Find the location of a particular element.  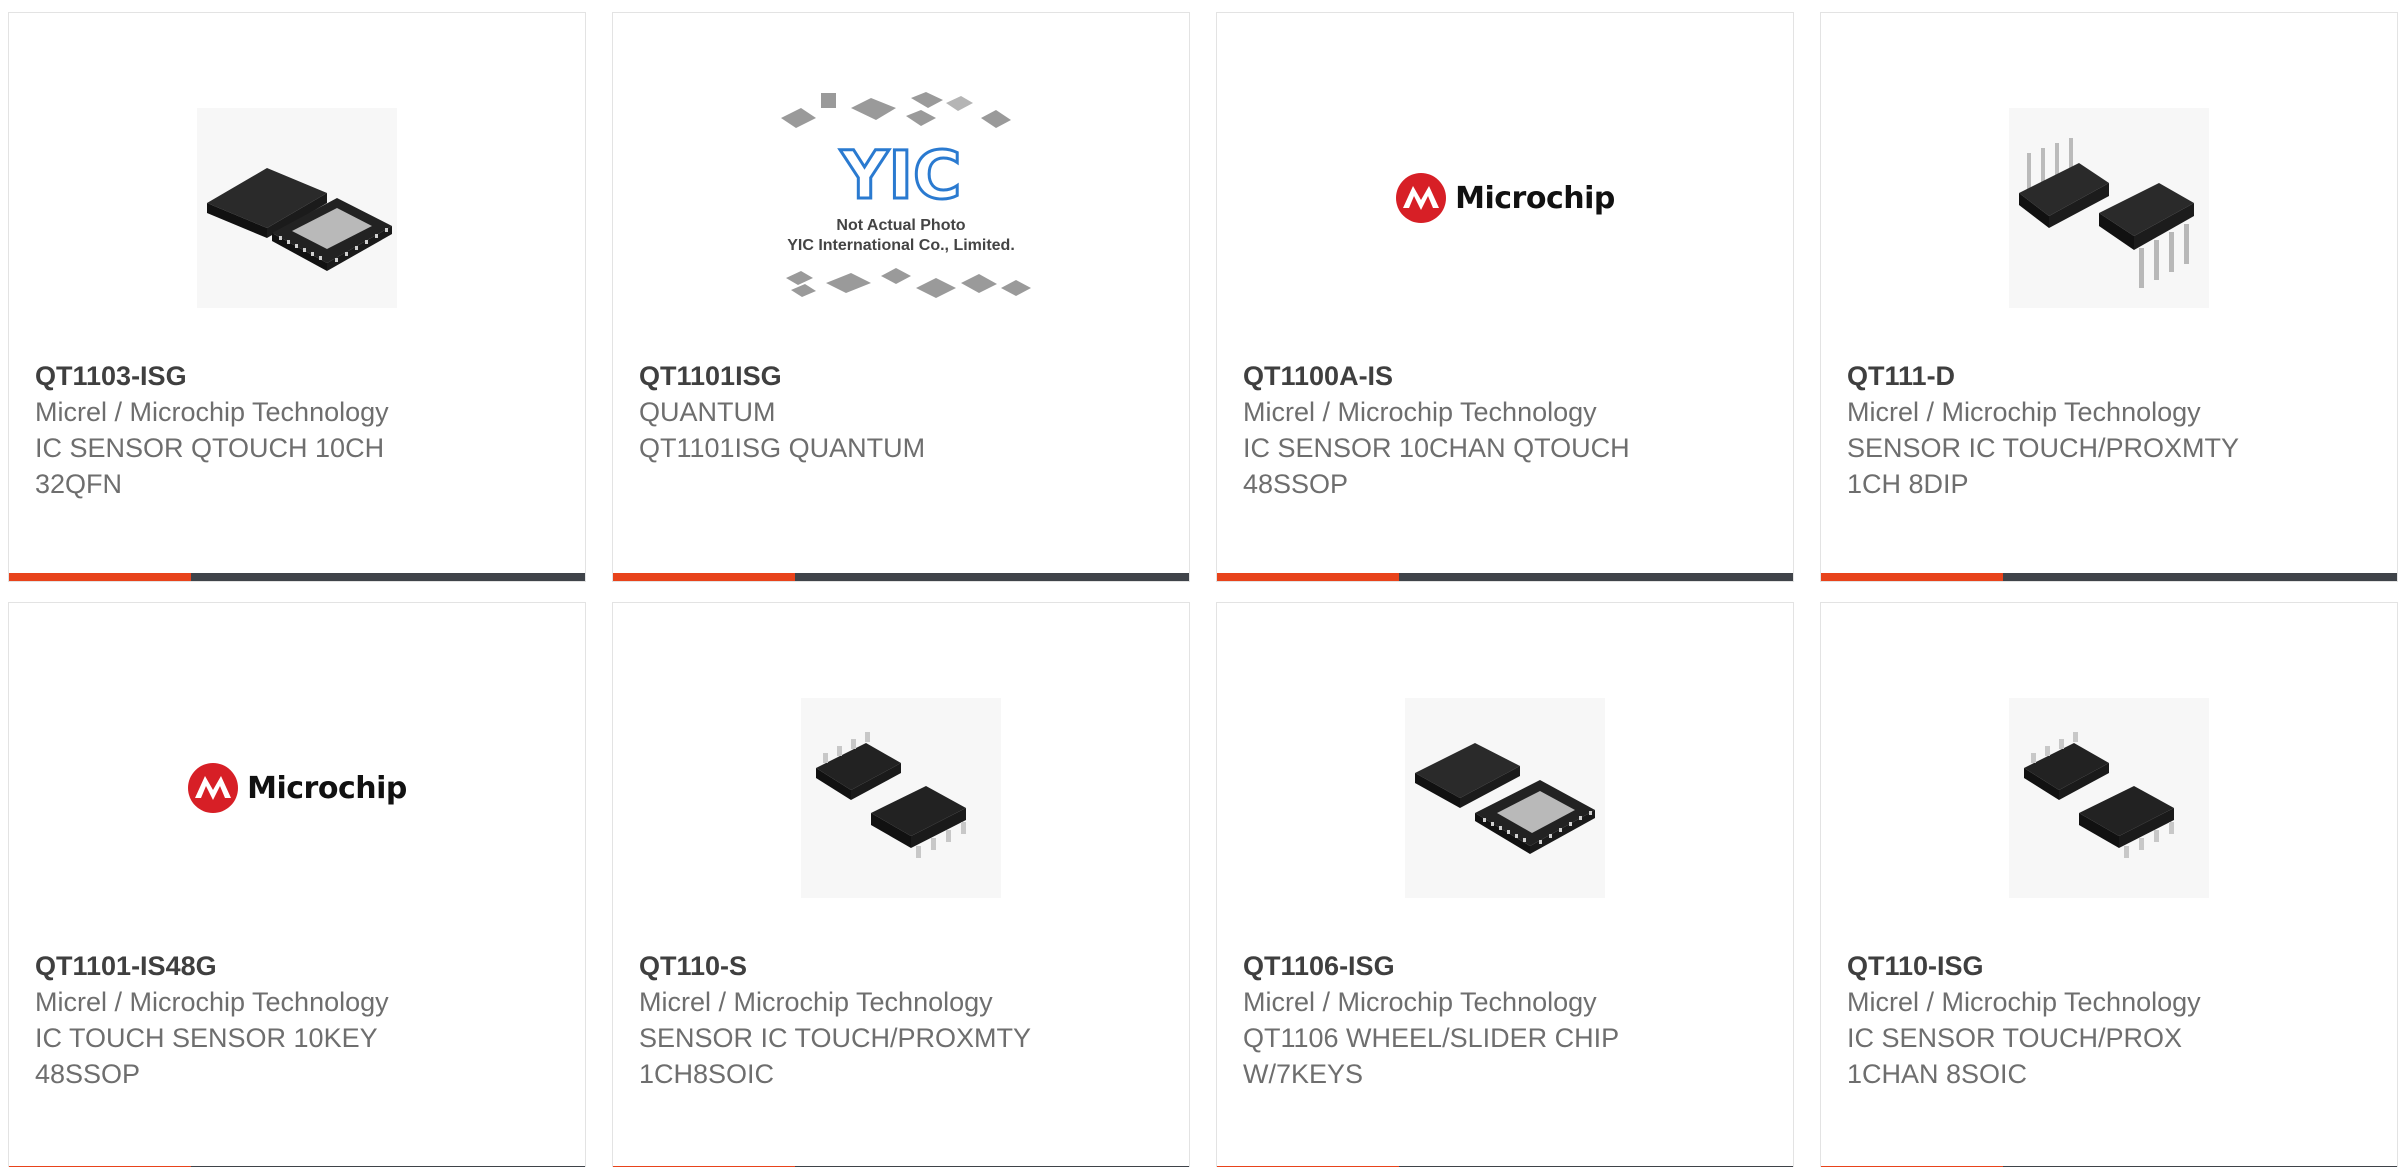

description: SENSOR IC TOUCH/PROXMTY 1CH8SOIC is located at coordinates (835, 1056).